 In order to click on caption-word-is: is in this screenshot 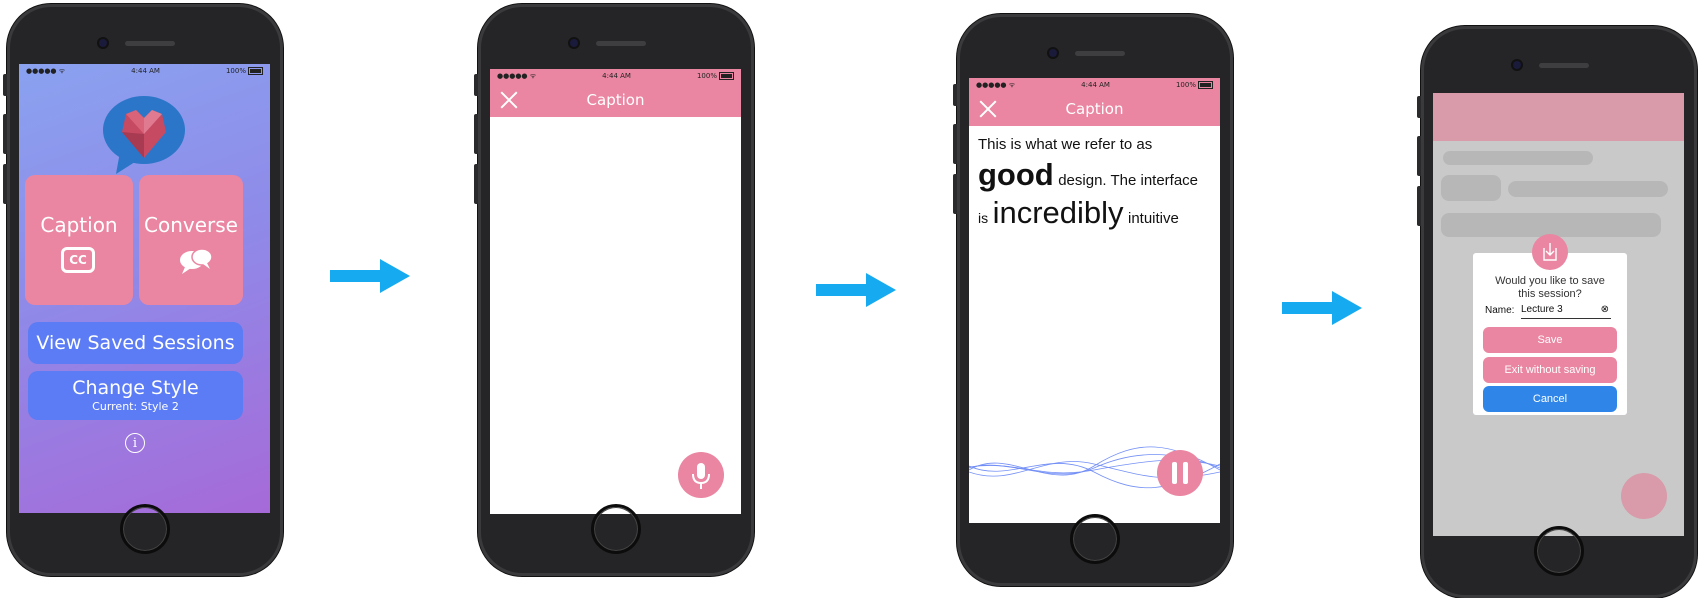, I will do `click(983, 218)`.